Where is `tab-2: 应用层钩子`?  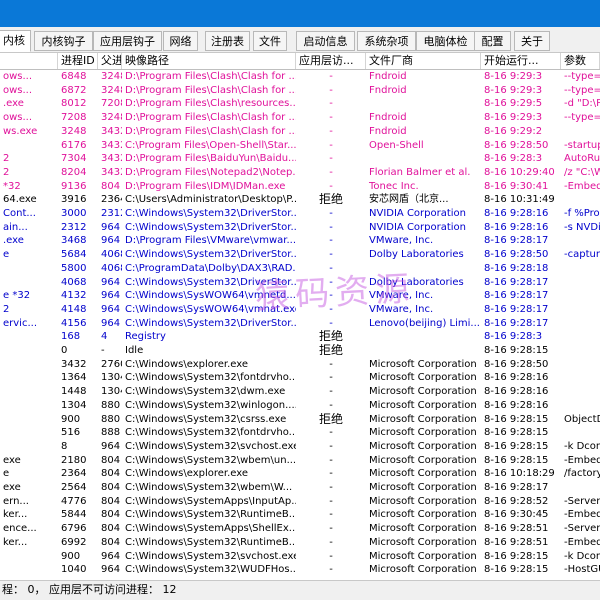
tab-2: 应用层钩子 is located at coordinates (127, 41).